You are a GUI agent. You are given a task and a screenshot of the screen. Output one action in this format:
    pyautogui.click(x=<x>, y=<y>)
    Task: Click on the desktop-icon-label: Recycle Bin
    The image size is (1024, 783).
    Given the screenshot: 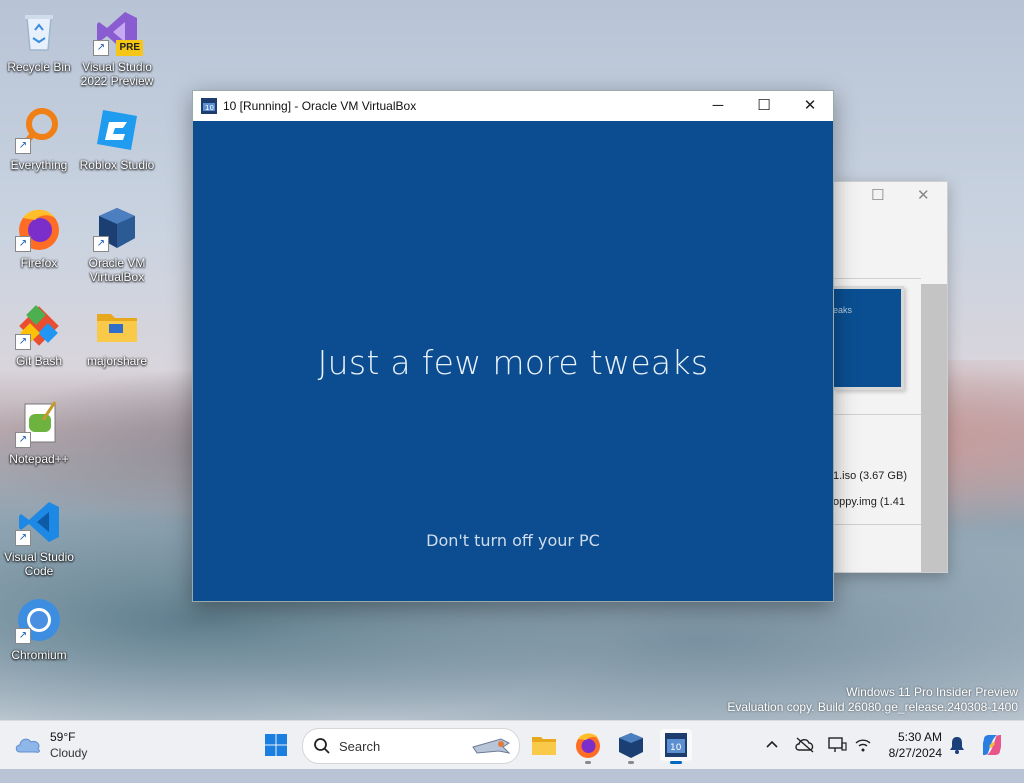 What is the action you would take?
    pyautogui.click(x=39, y=67)
    